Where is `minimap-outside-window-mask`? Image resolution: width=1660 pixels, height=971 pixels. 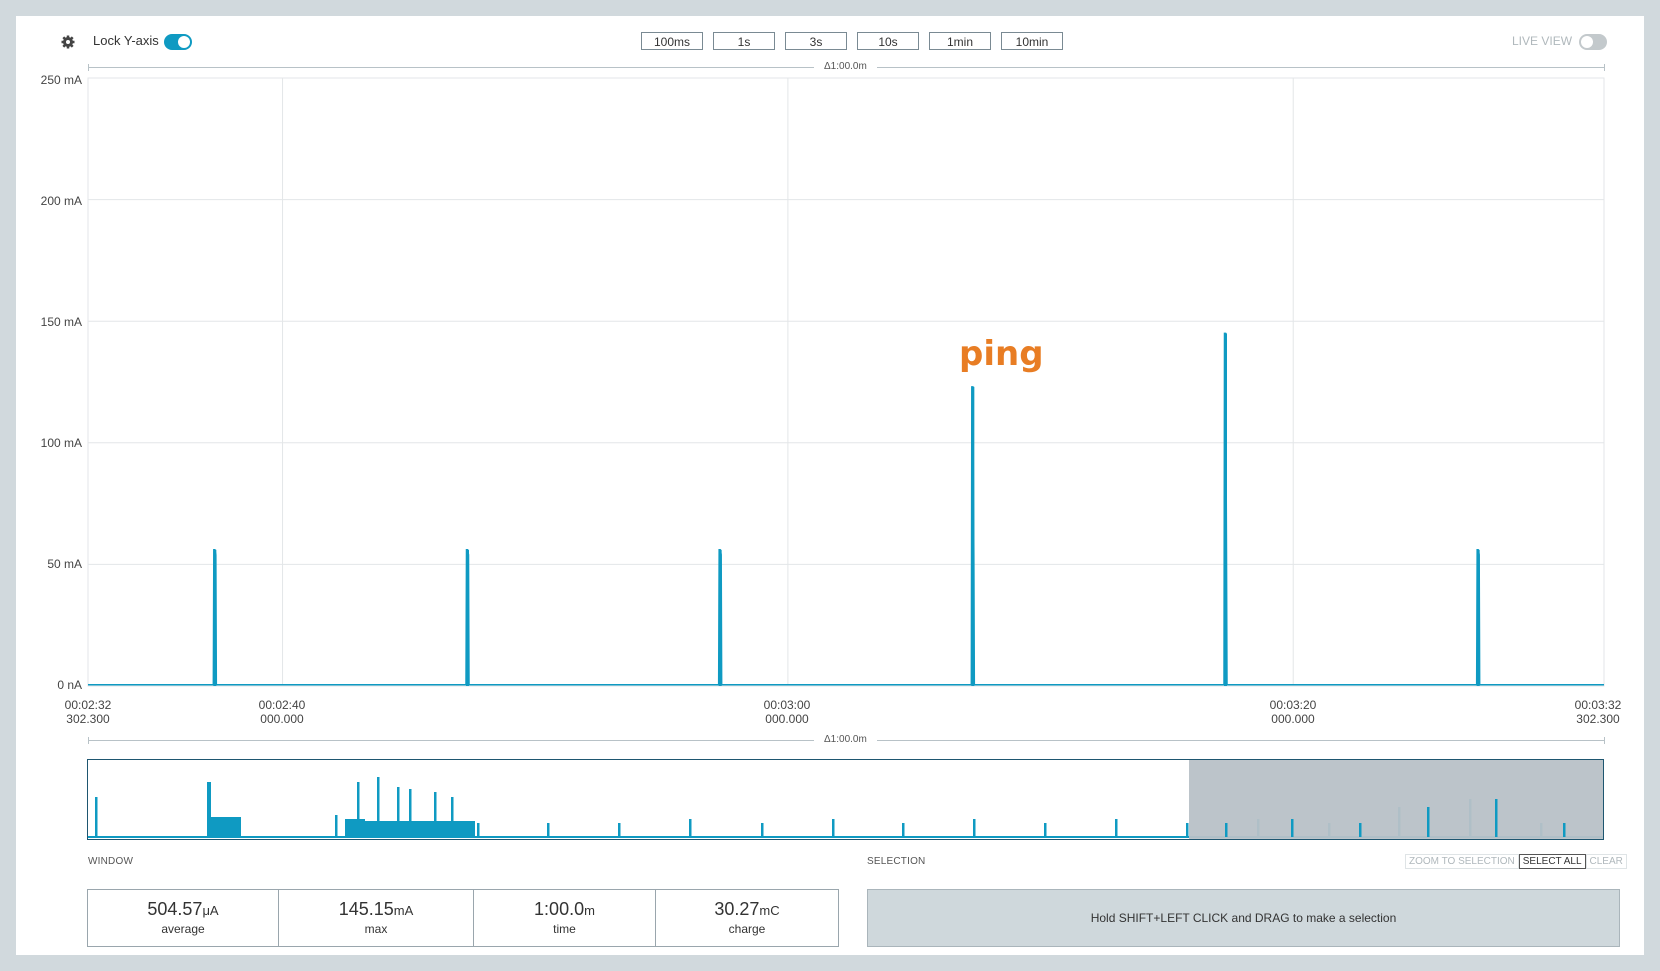
minimap-outside-window-mask is located at coordinates (1396, 799).